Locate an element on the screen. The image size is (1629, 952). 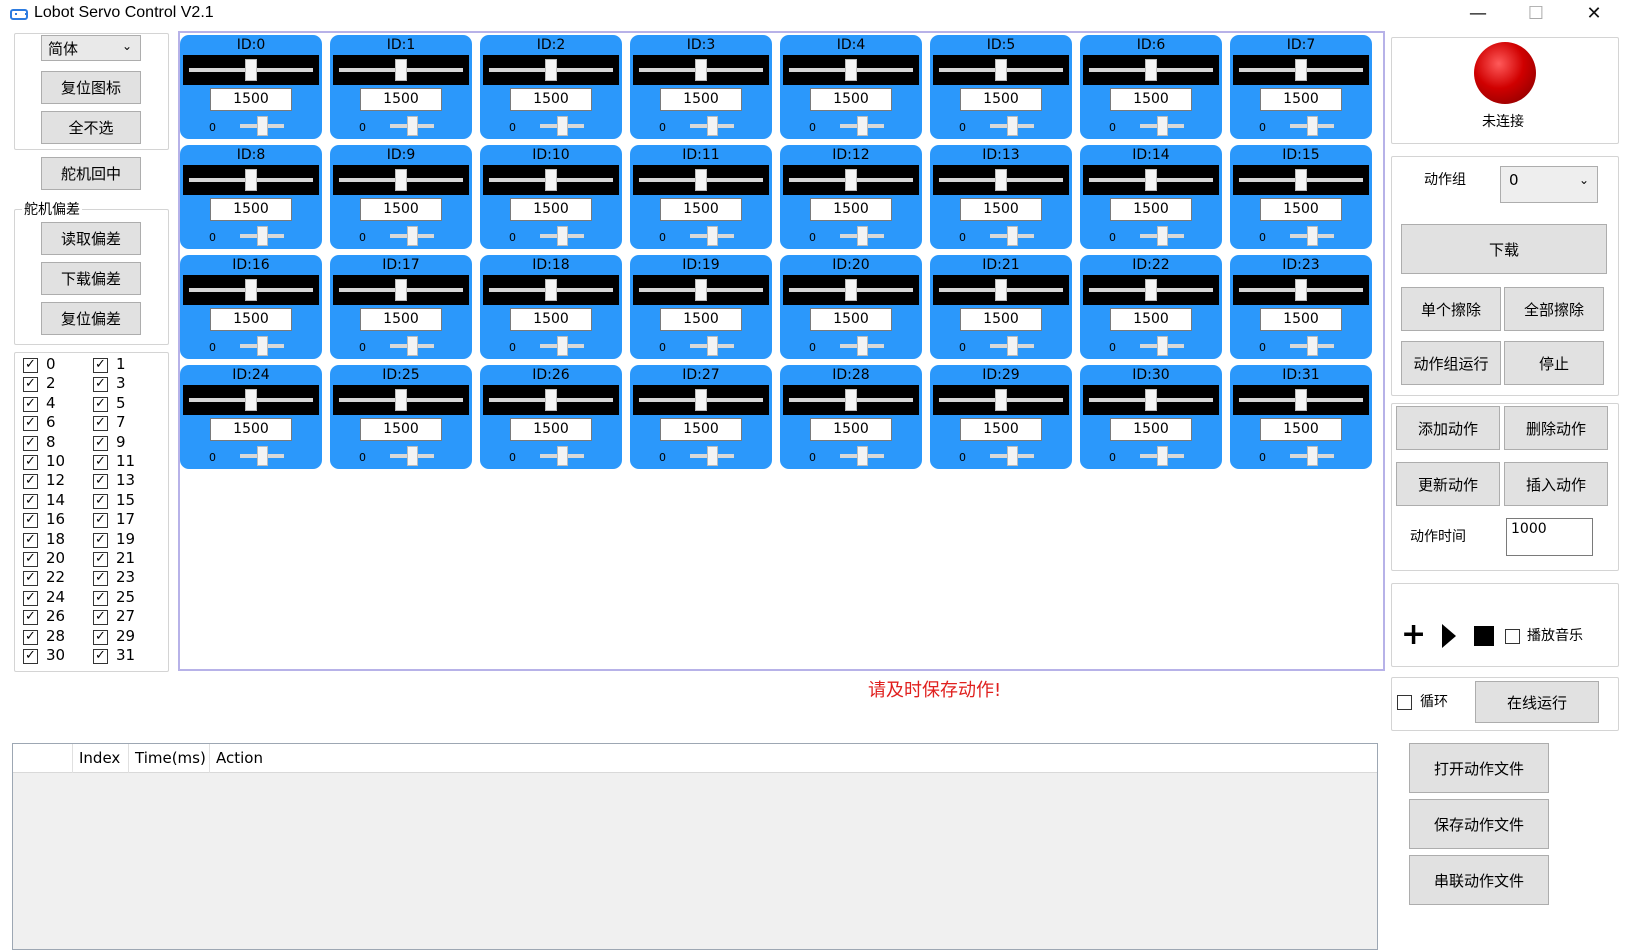
online-run-button: 在线运行 is located at coordinates (1537, 702).